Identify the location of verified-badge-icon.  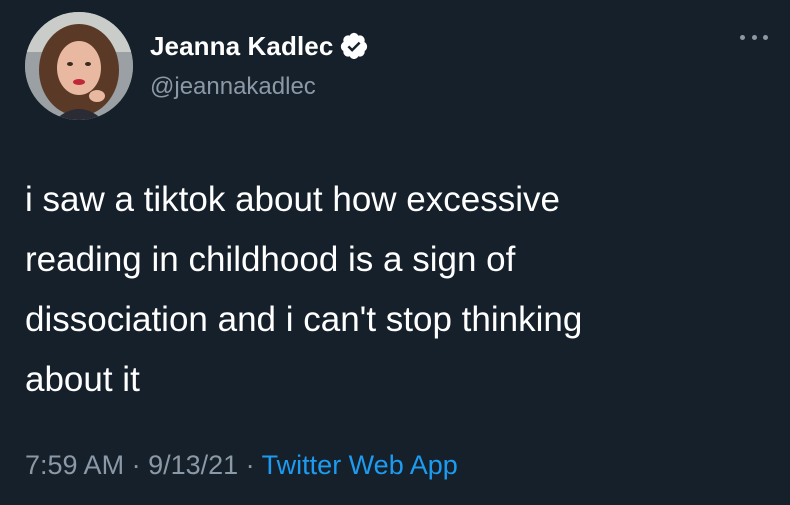
(354, 46).